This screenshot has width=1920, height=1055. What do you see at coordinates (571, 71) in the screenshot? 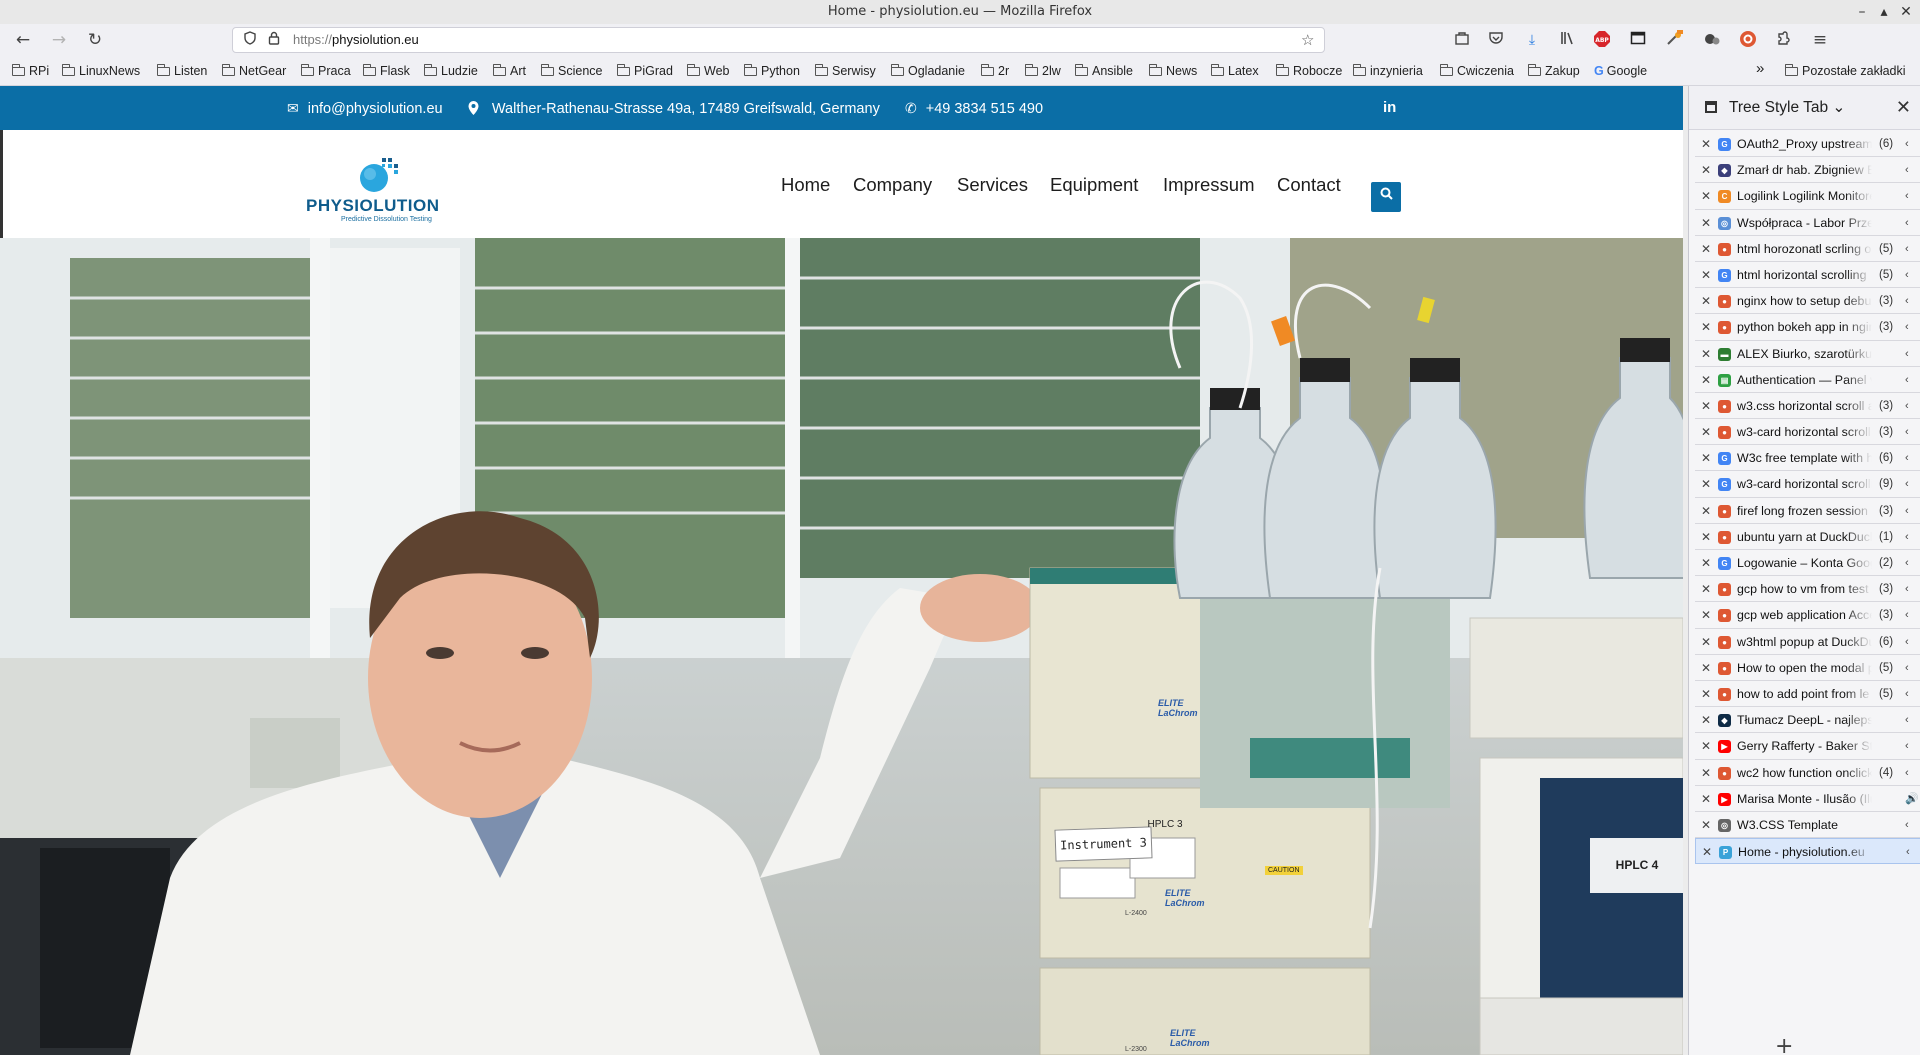
I see `bookmark-folder: Science` at bounding box center [571, 71].